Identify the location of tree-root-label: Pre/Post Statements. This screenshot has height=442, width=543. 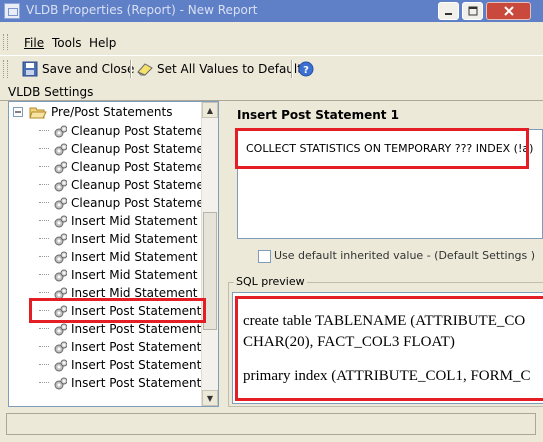
(112, 112).